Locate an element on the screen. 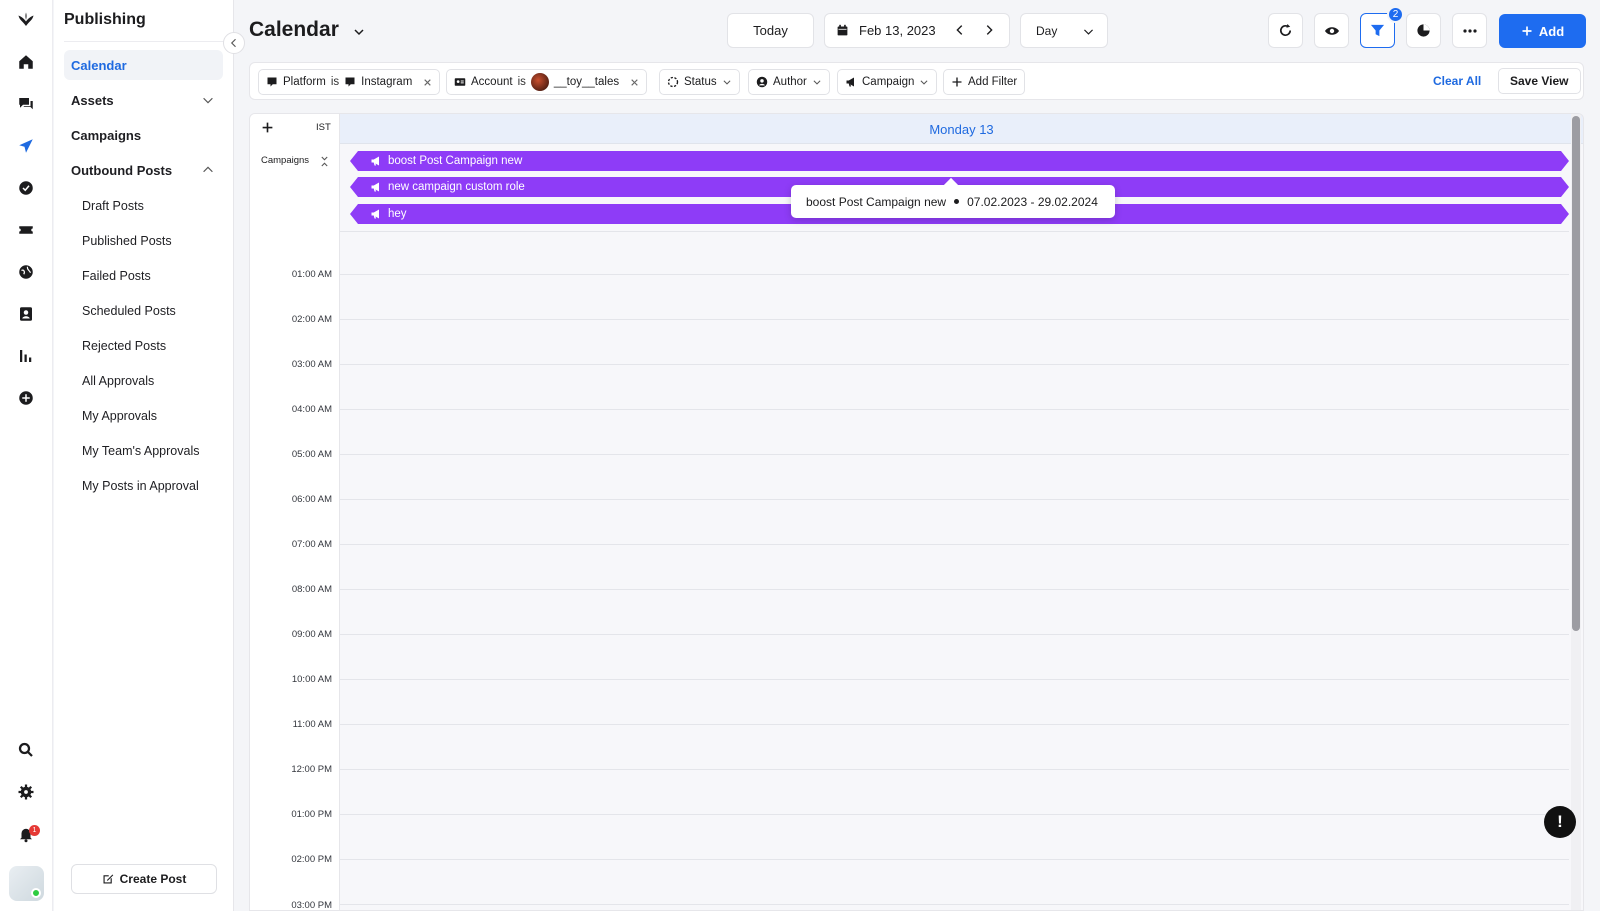 The width and height of the screenshot is (1600, 911). platform-filter-label: Platform is located at coordinates (304, 82).